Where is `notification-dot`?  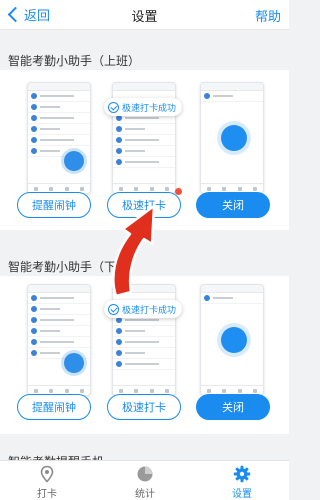
notification-dot is located at coordinates (178, 191).